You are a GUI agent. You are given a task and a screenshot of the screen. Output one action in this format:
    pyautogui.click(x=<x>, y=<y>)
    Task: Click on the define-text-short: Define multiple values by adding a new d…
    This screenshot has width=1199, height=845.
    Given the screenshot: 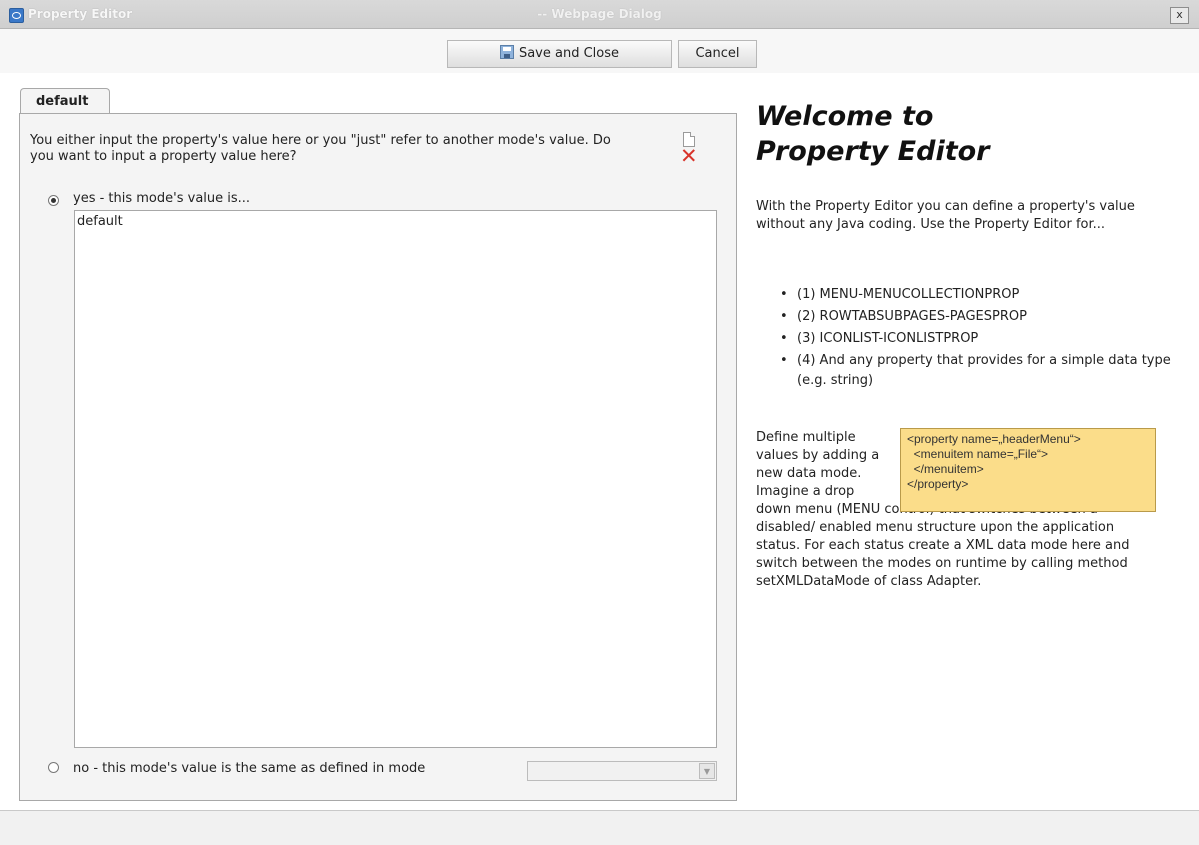 What is the action you would take?
    pyautogui.click(x=818, y=464)
    